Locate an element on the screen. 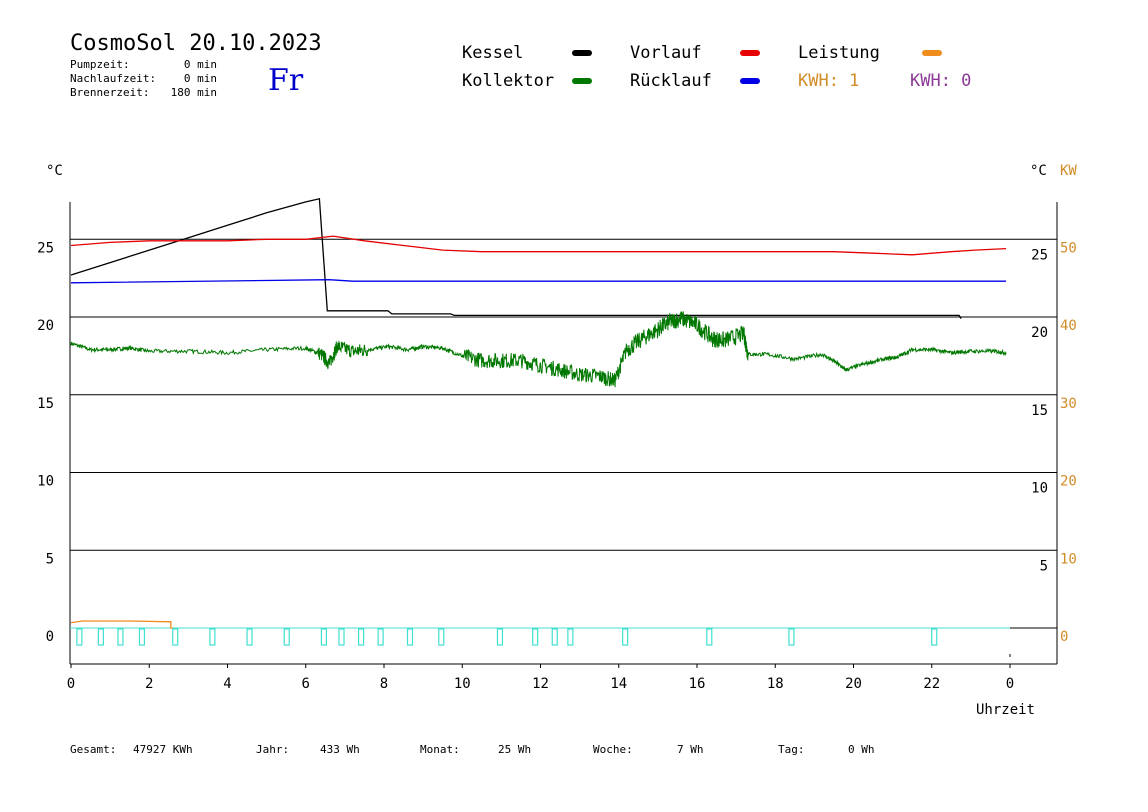 This screenshot has width=1148, height=812. x-tick-8: 16 is located at coordinates (697, 684).